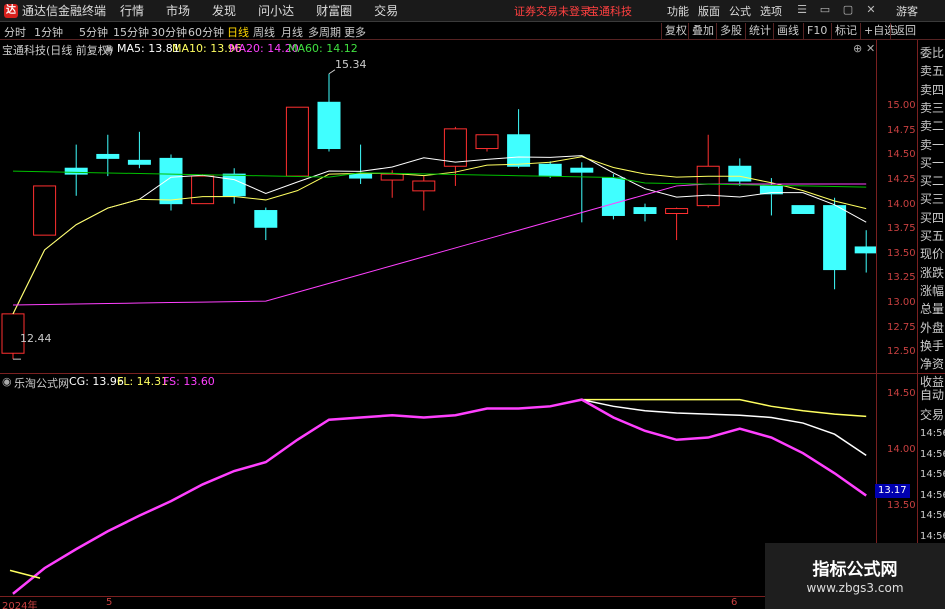 The height and width of the screenshot is (609, 945). Describe the element at coordinates (901, 352) in the screenshot. I see `price-tick: 12.50` at that location.